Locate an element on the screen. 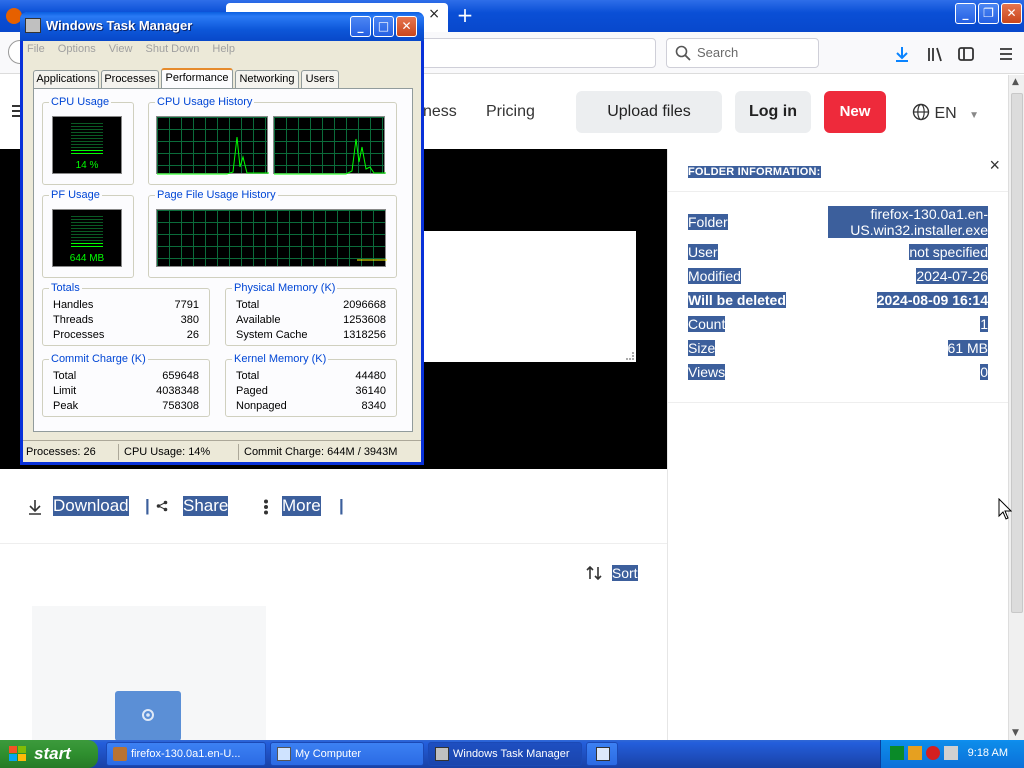  status-cpu: CPU Usage: 14% is located at coordinates (180, 452).